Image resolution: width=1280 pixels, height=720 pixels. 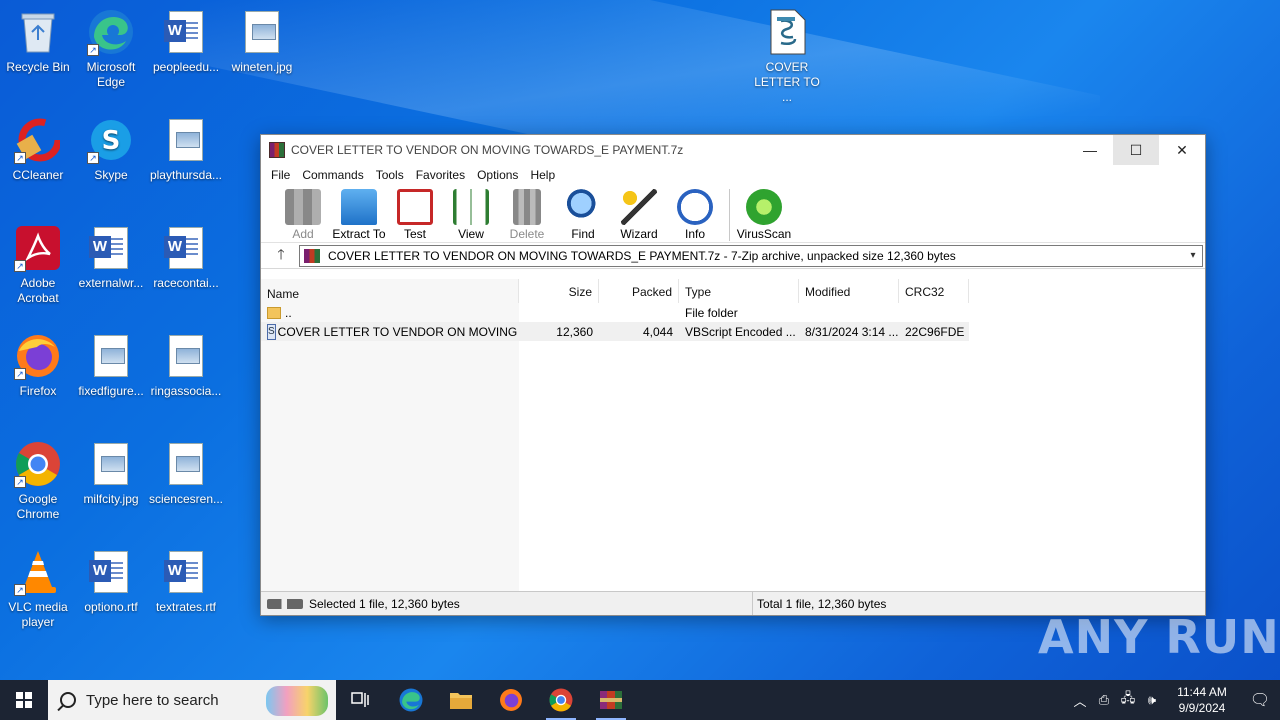 I want to click on edge-icon, so click(x=411, y=700).